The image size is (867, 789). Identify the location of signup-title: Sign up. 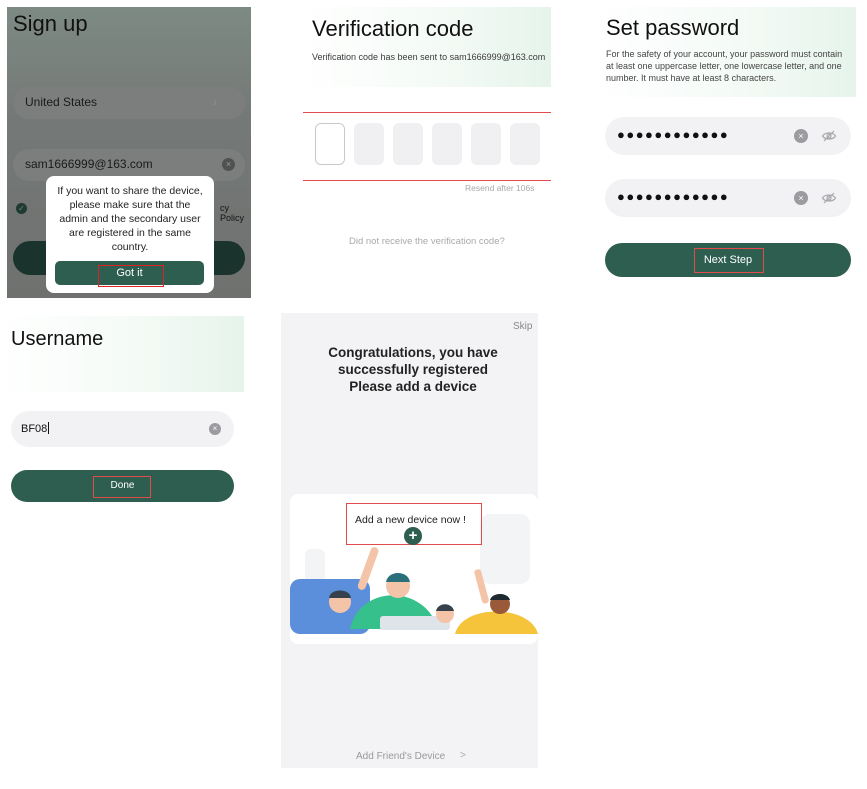
(50, 23).